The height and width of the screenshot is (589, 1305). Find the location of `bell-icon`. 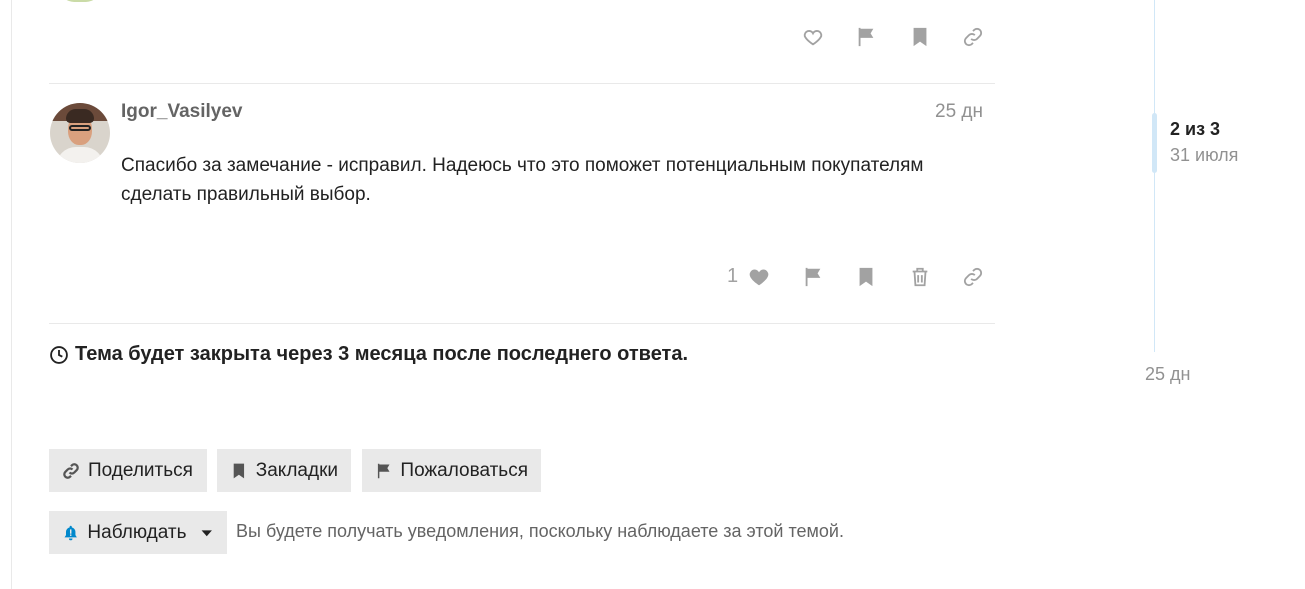

bell-icon is located at coordinates (70, 532).